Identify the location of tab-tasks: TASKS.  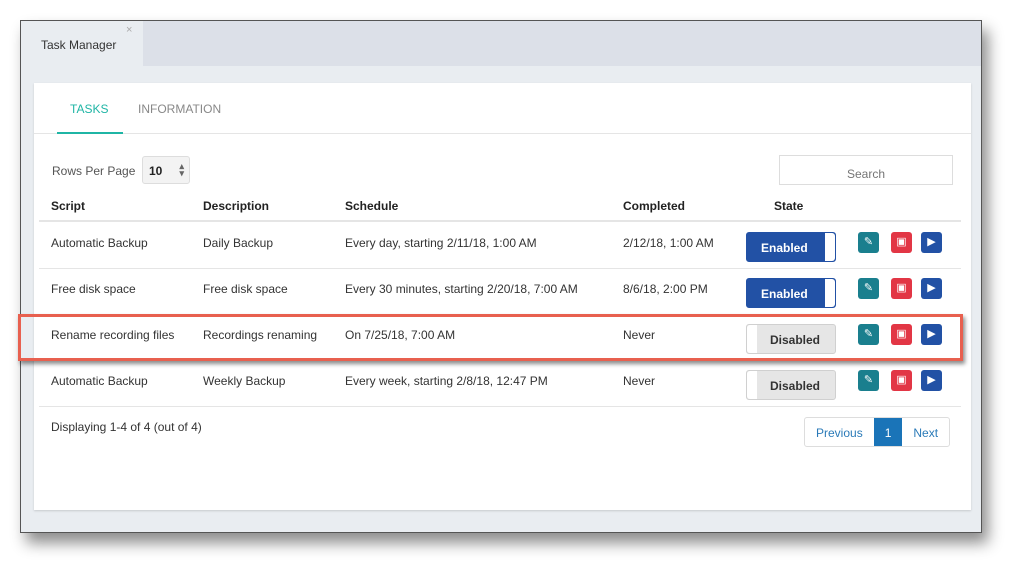
(89, 109).